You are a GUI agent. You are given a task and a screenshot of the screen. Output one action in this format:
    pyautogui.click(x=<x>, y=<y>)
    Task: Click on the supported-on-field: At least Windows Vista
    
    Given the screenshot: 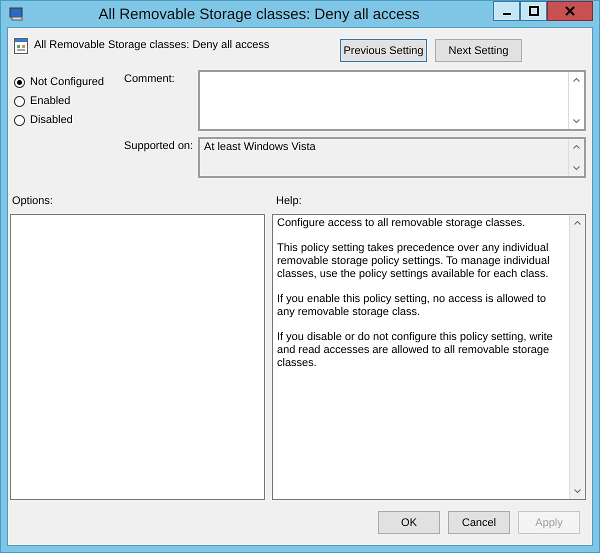 What is the action you would take?
    pyautogui.click(x=392, y=157)
    